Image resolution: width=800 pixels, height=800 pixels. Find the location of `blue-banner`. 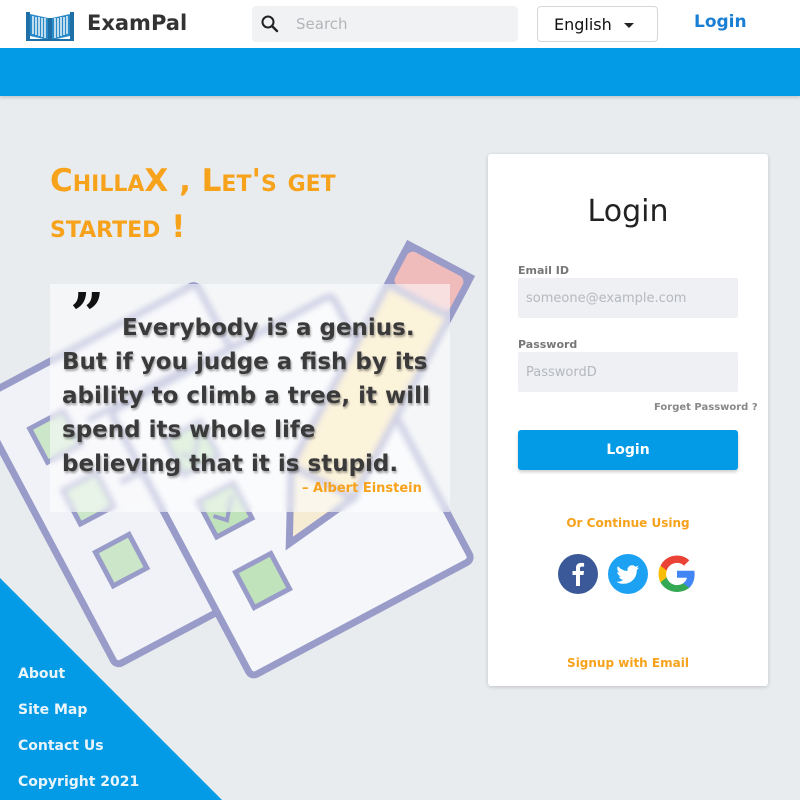

blue-banner is located at coordinates (400, 72).